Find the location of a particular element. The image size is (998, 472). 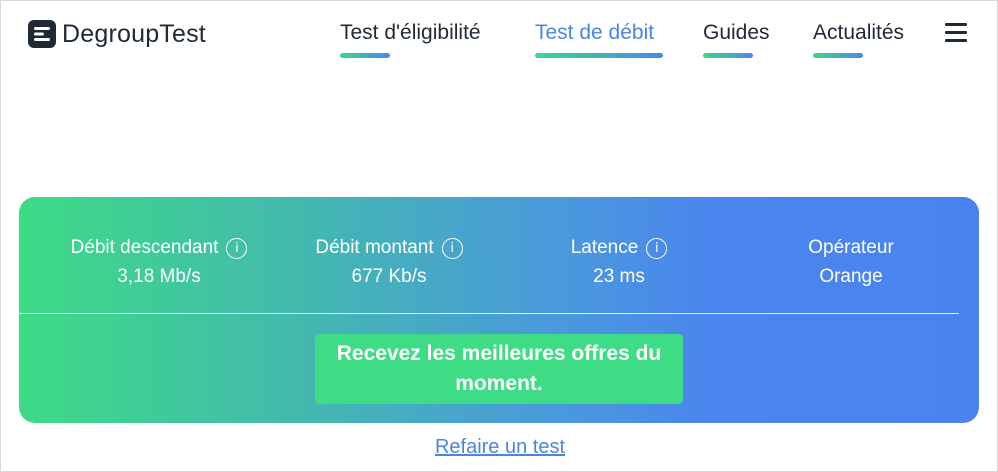

operator-value: Orange is located at coordinates (851, 276).